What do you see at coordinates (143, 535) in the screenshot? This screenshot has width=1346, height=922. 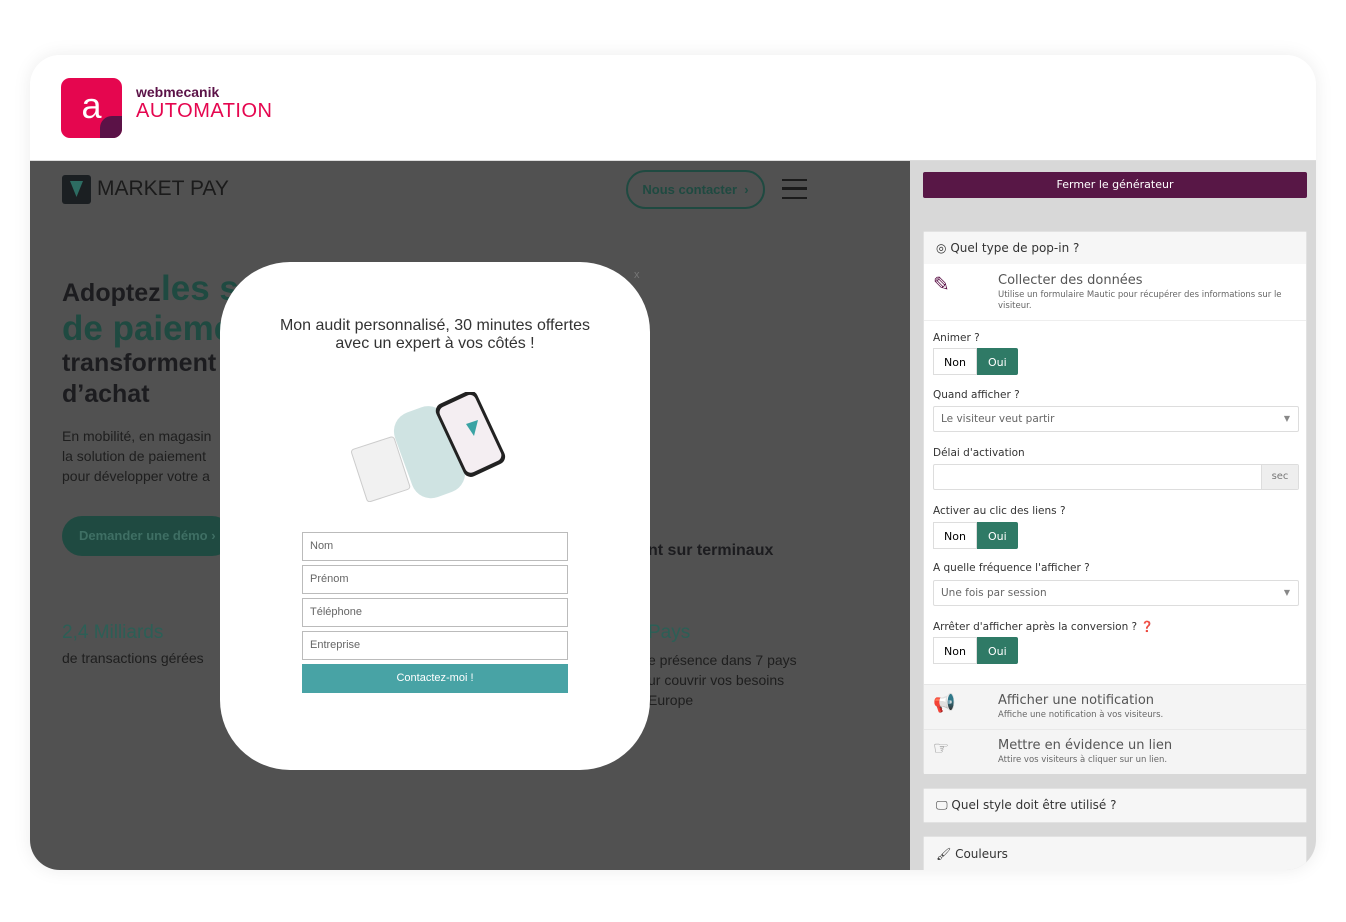 I see `demo-label: Demander une démo` at bounding box center [143, 535].